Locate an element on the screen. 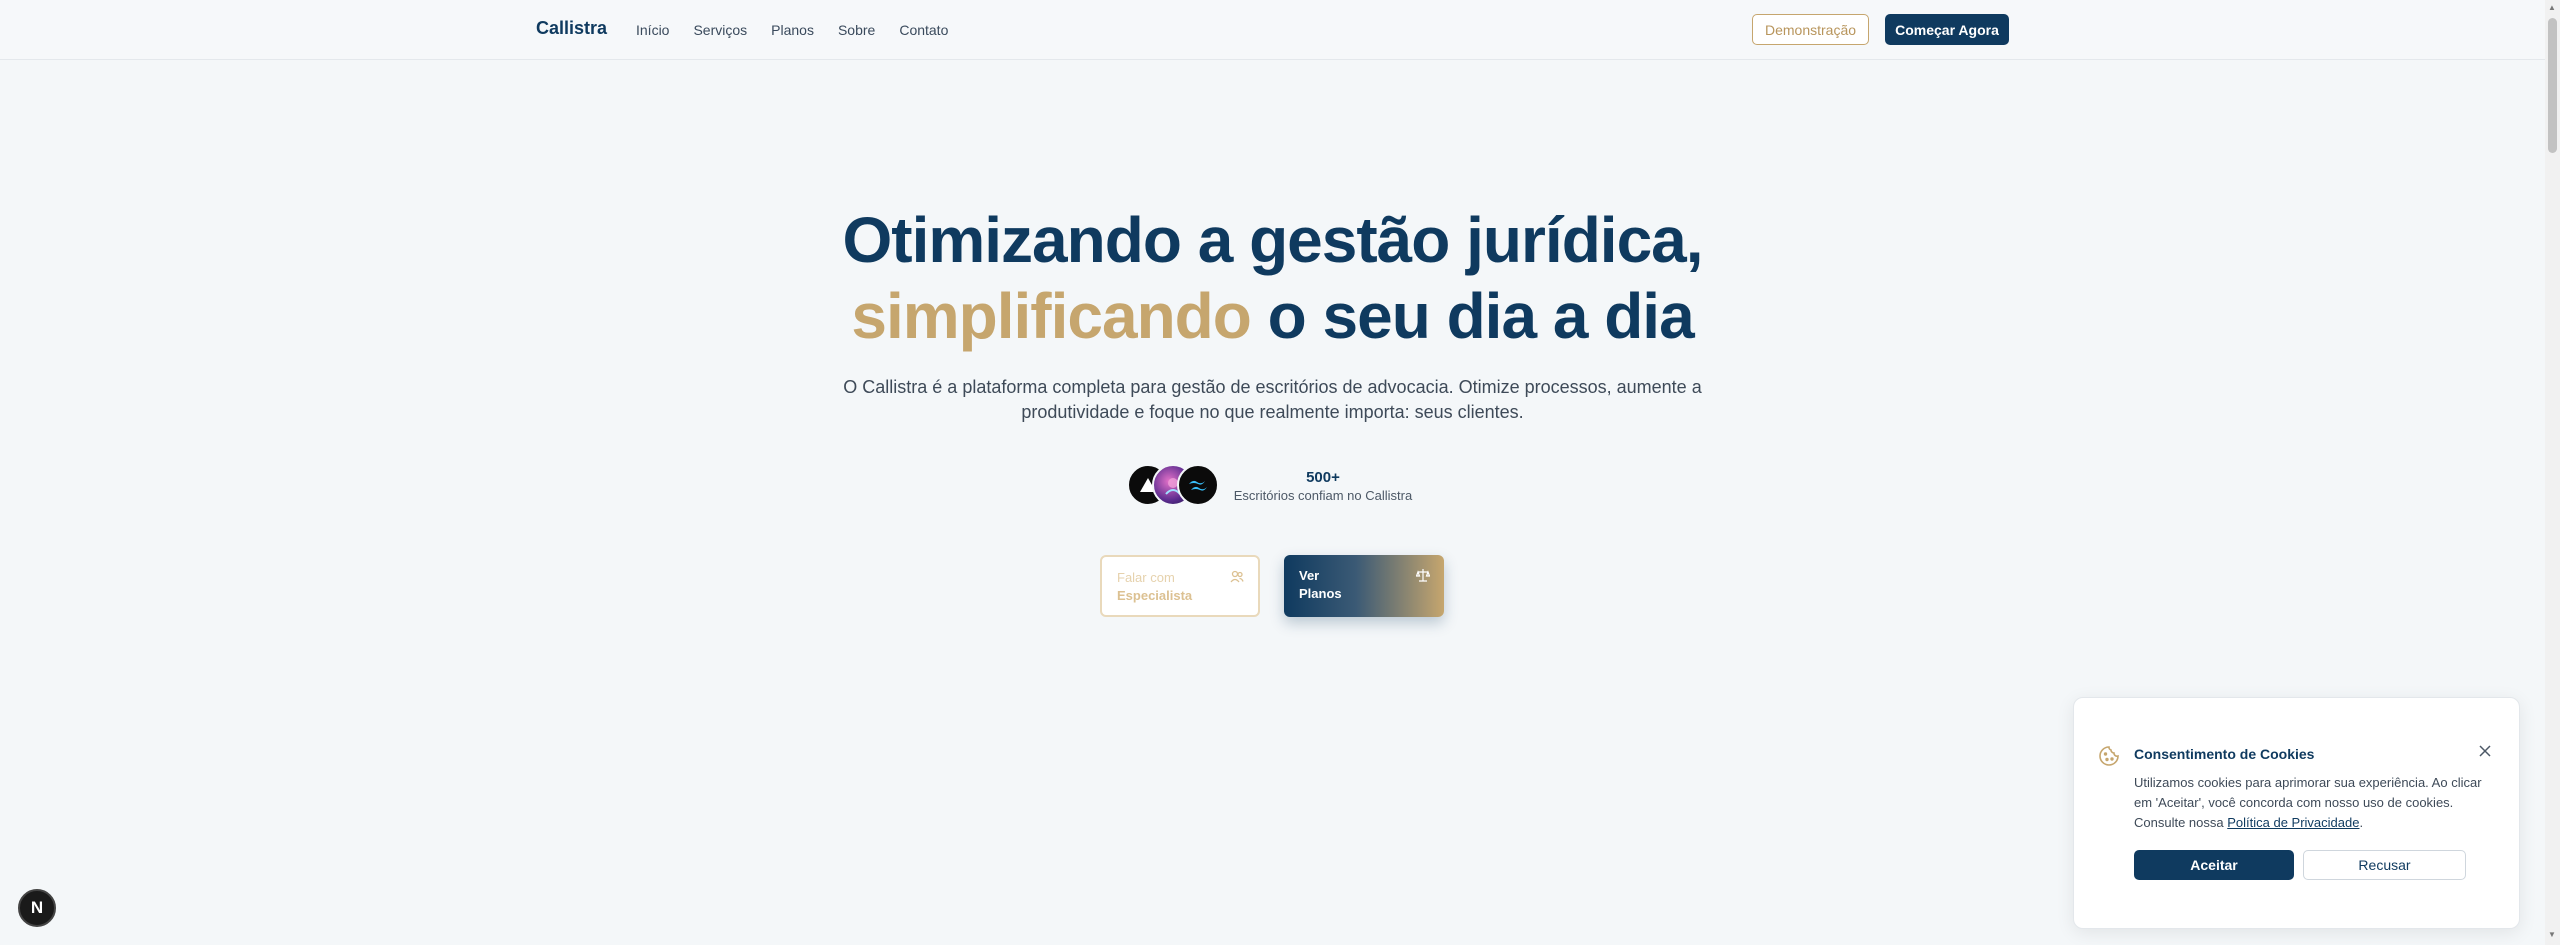  accept-cookies-button: Aceitar is located at coordinates (2214, 865).